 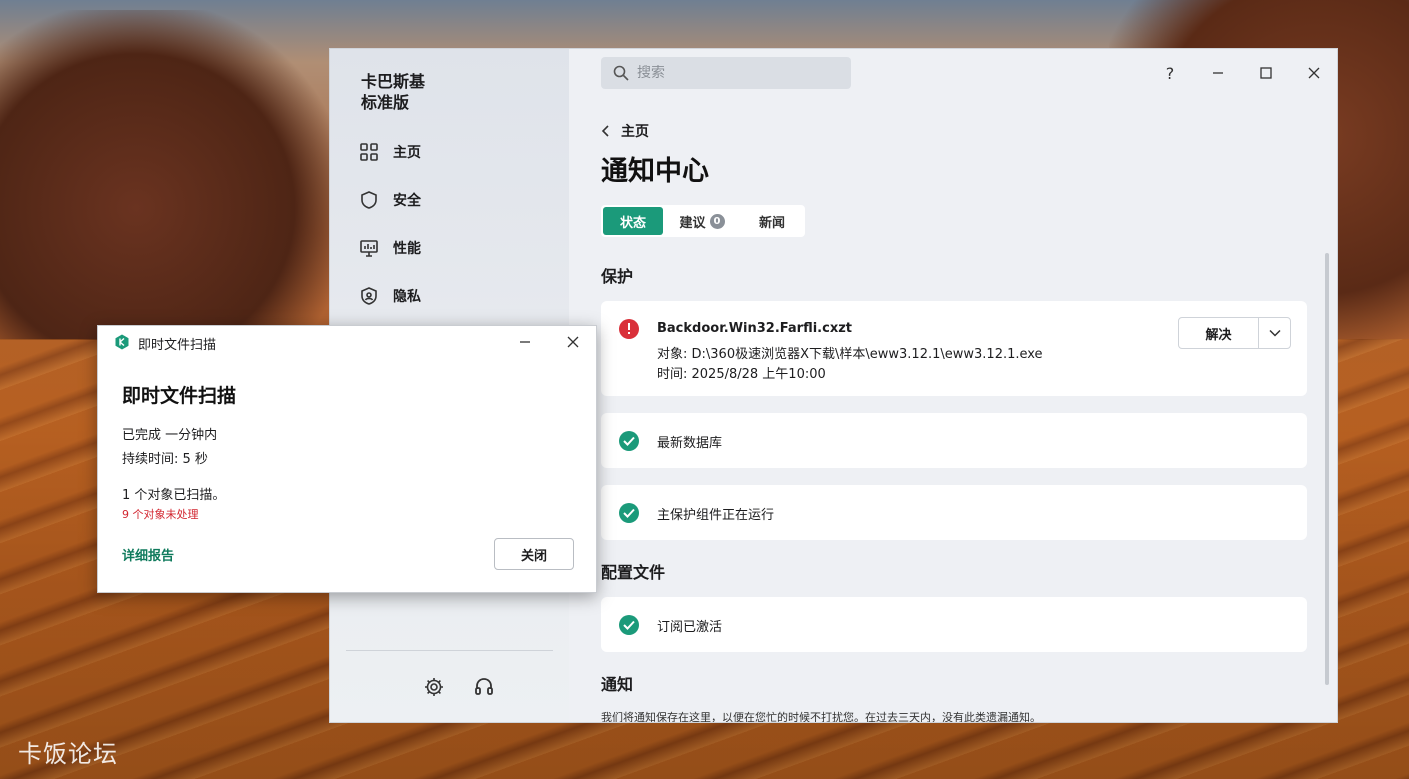 What do you see at coordinates (434, 687) in the screenshot?
I see `gear-icon` at bounding box center [434, 687].